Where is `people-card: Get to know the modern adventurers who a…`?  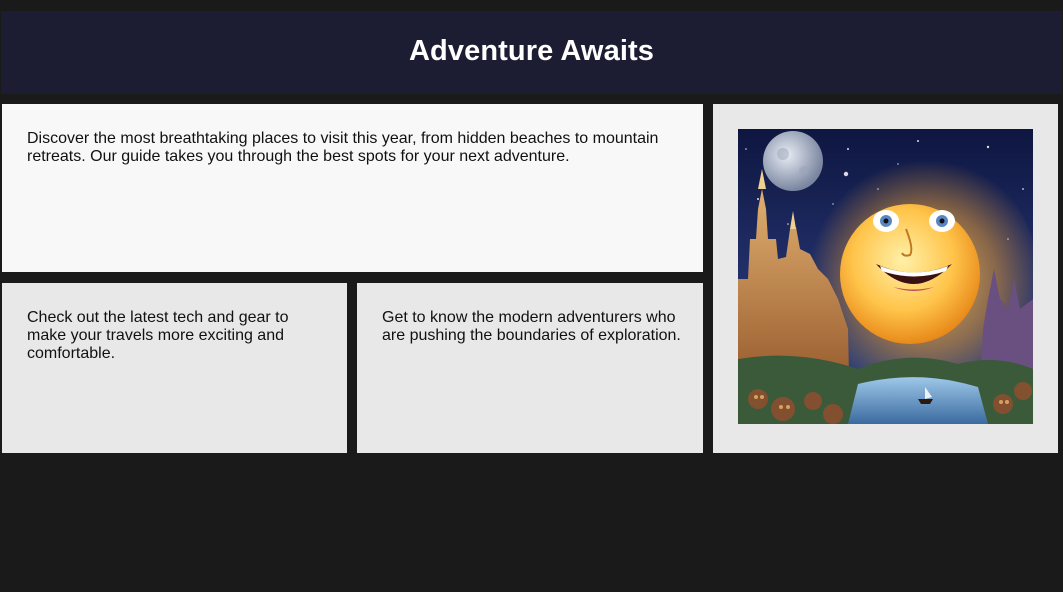 people-card: Get to know the modern adventurers who a… is located at coordinates (530, 368).